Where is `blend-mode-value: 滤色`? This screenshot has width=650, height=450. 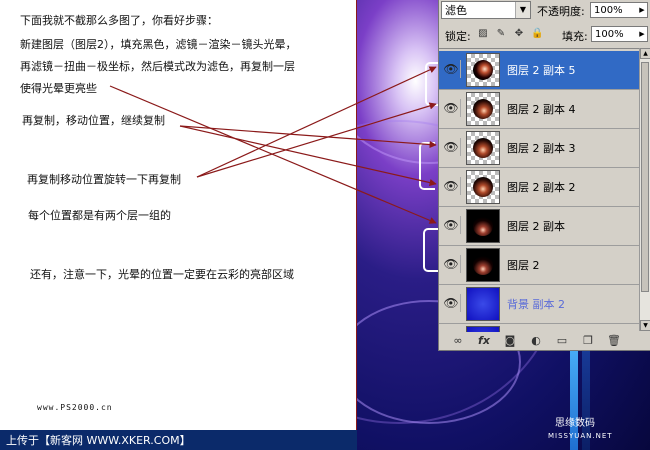 blend-mode-value: 滤色 is located at coordinates (456, 10).